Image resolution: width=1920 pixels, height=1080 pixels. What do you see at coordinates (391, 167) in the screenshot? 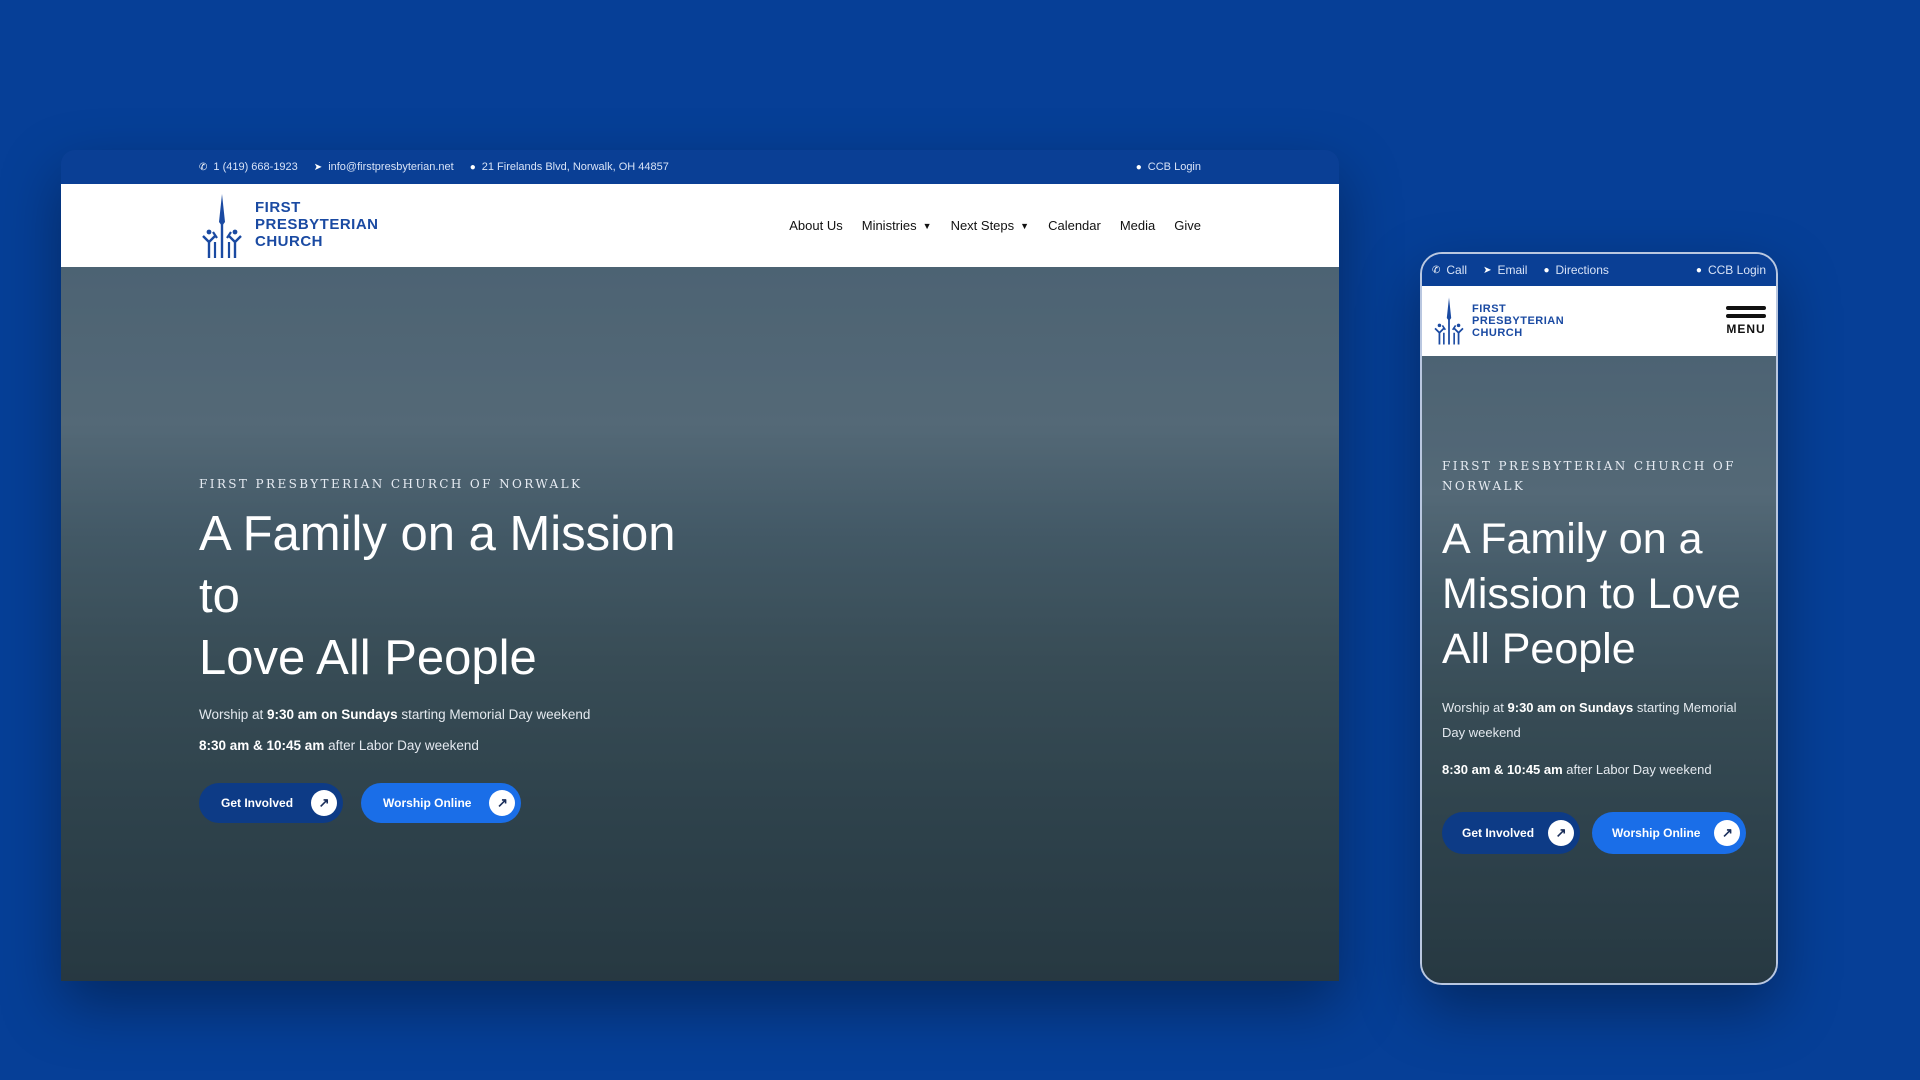
I see `email-text: info@firstpresbyterian.net` at bounding box center [391, 167].